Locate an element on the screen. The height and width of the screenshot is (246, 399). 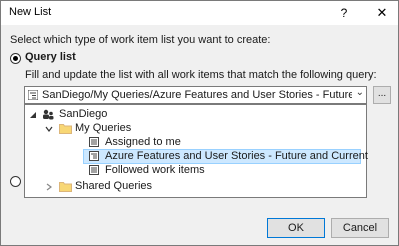
query-list-label: Query list is located at coordinates (50, 57).